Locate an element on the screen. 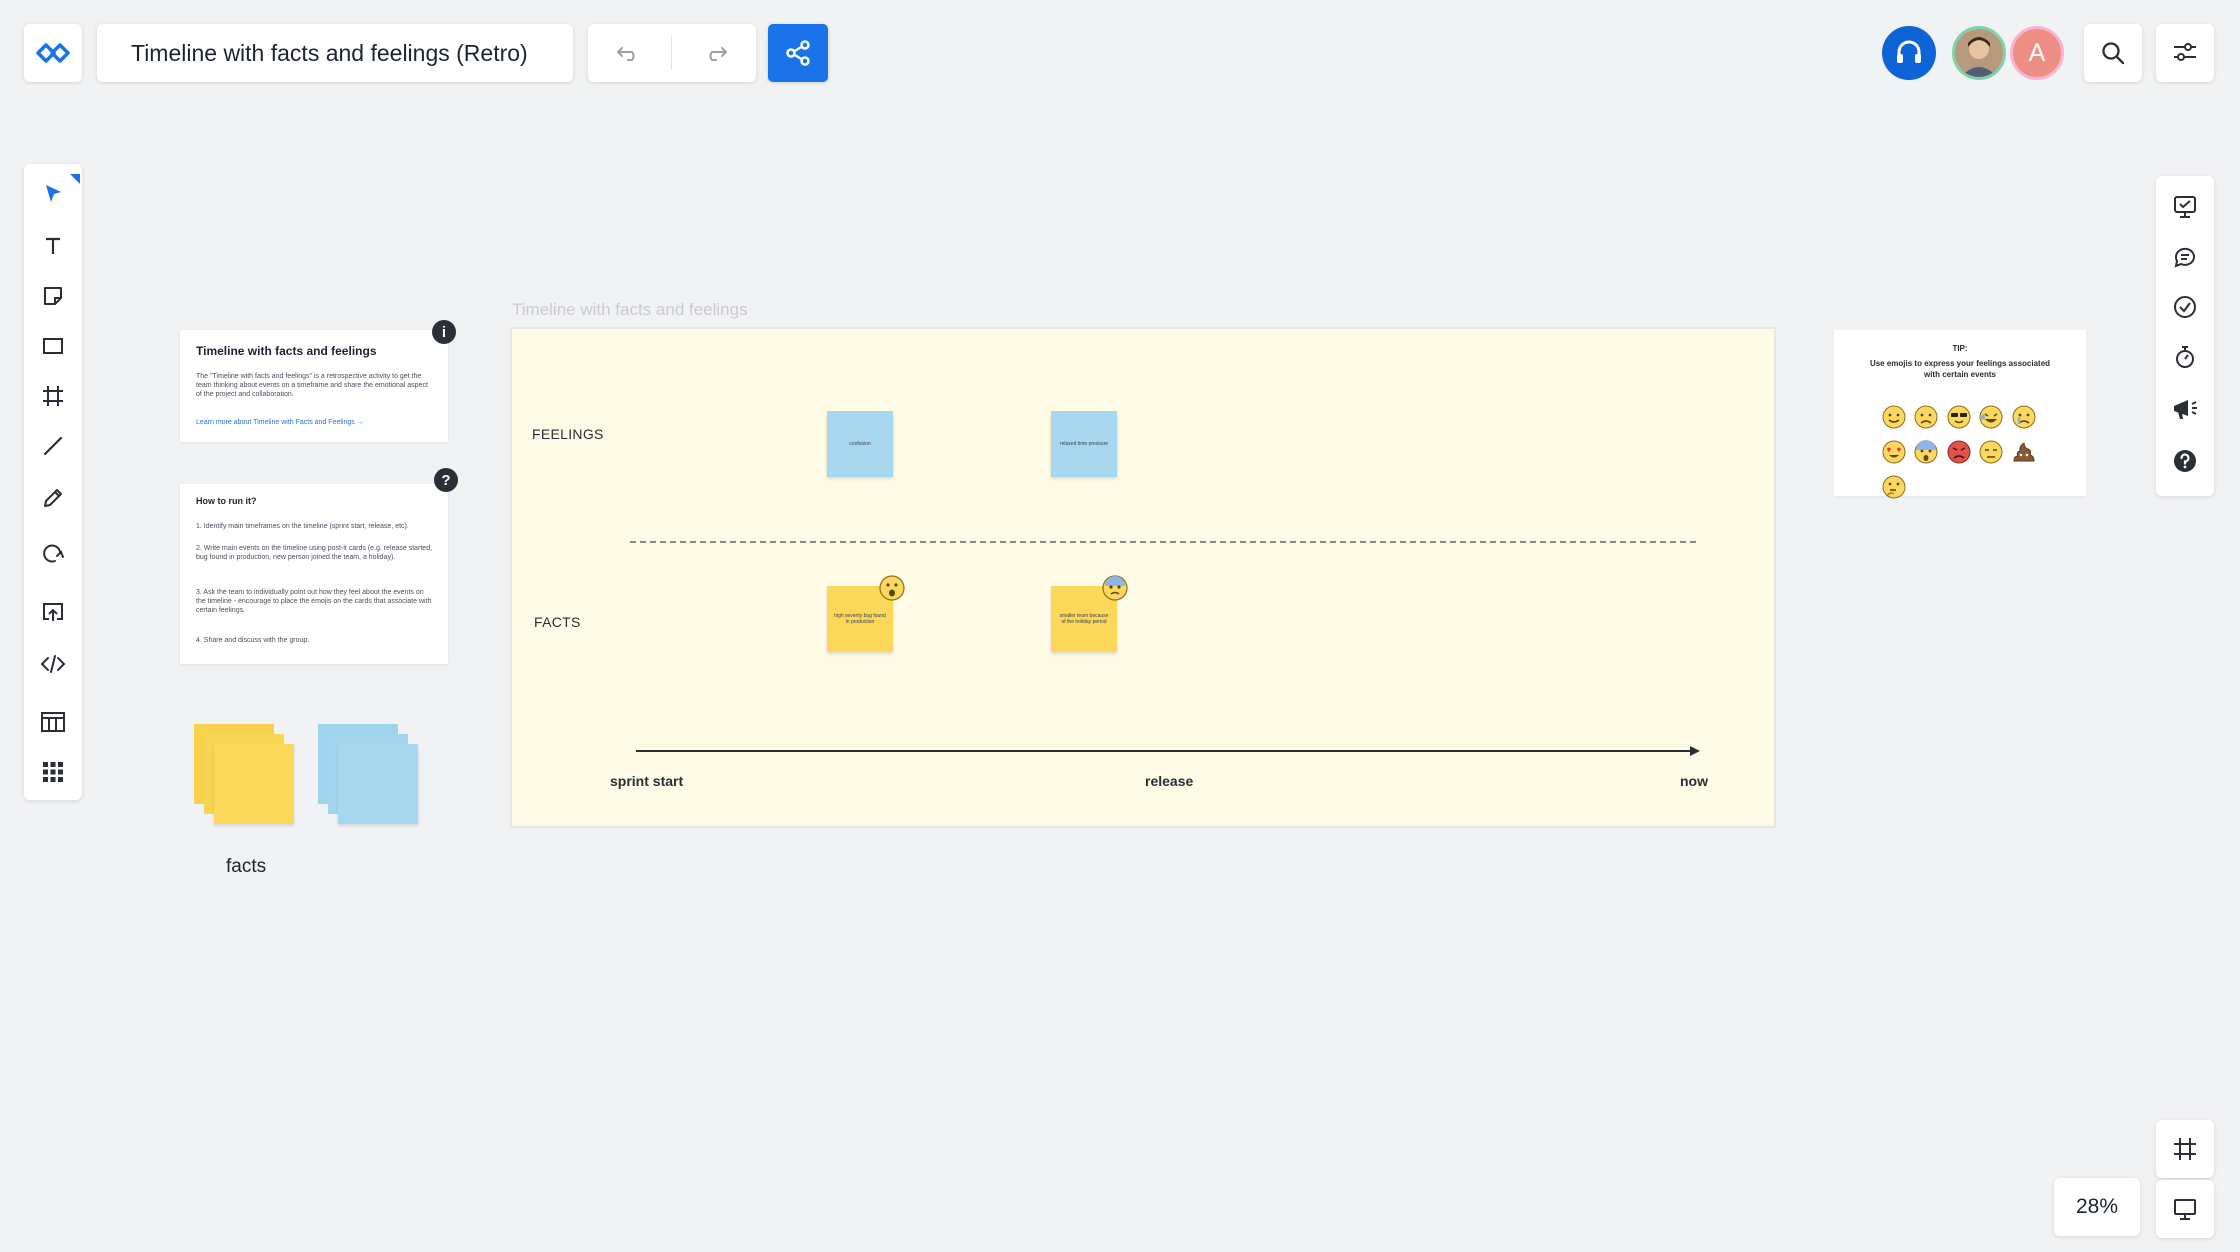  redo-button is located at coordinates (715, 53).